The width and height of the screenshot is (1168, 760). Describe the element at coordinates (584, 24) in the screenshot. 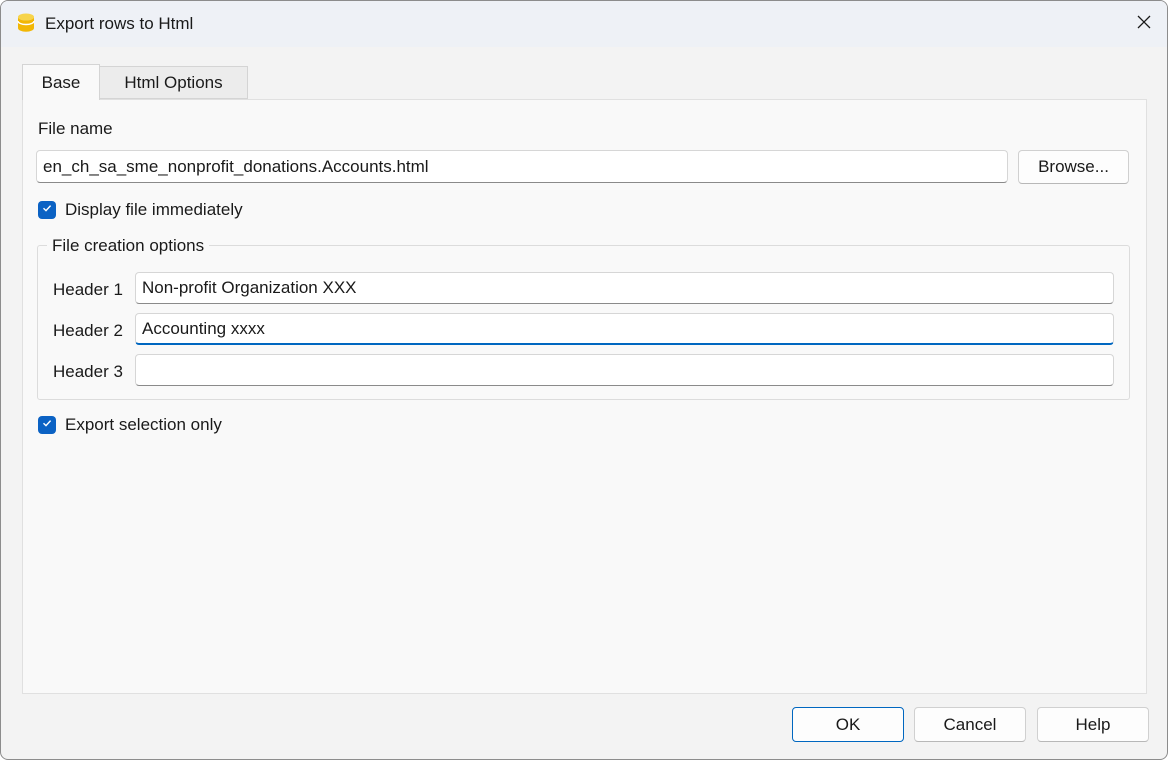

I see `title-bar: Export rows to Html` at that location.